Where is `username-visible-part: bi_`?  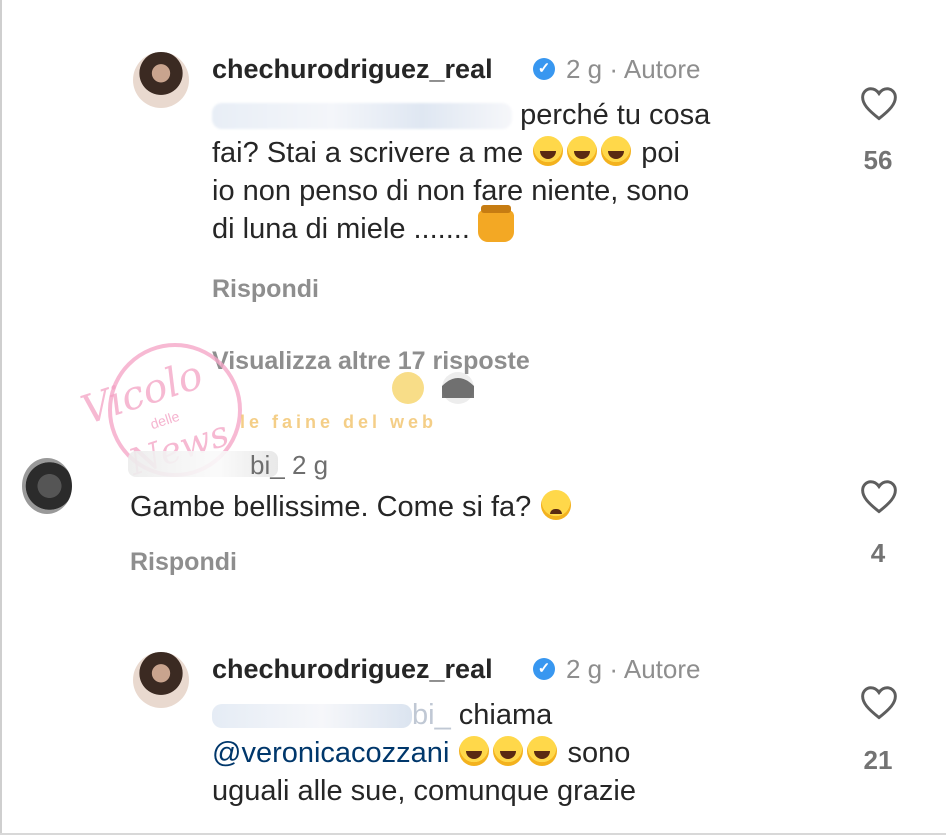
username-visible-part: bi_ is located at coordinates (267, 465).